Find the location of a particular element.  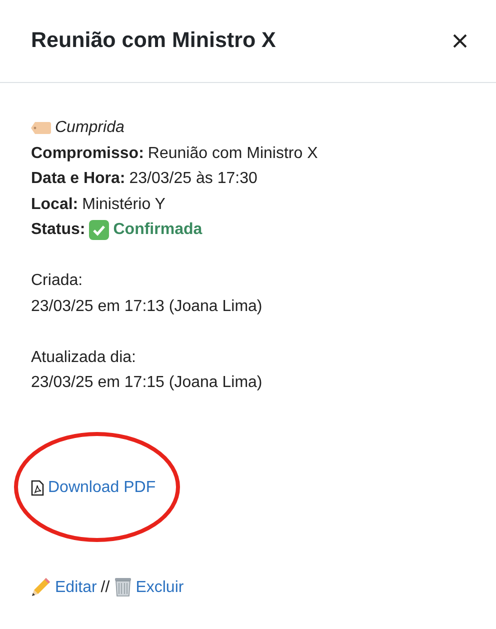

dialog-title: Reunião com Ministro X is located at coordinates (153, 41).